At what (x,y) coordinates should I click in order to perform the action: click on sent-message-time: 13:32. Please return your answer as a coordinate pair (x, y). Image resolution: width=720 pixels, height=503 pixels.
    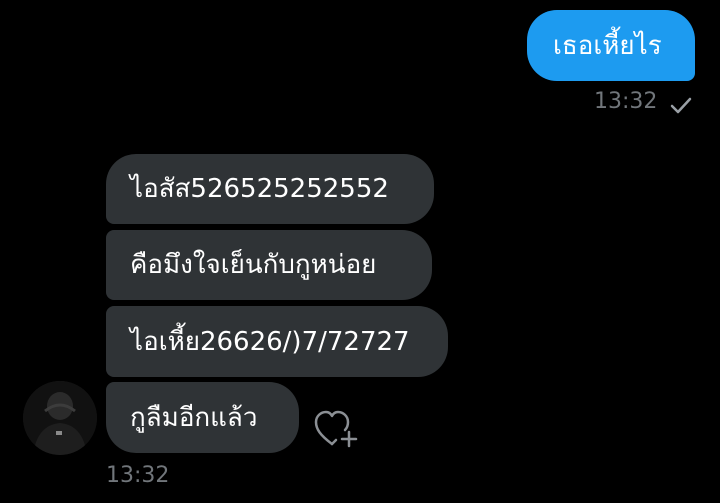
    Looking at the image, I should click on (626, 101).